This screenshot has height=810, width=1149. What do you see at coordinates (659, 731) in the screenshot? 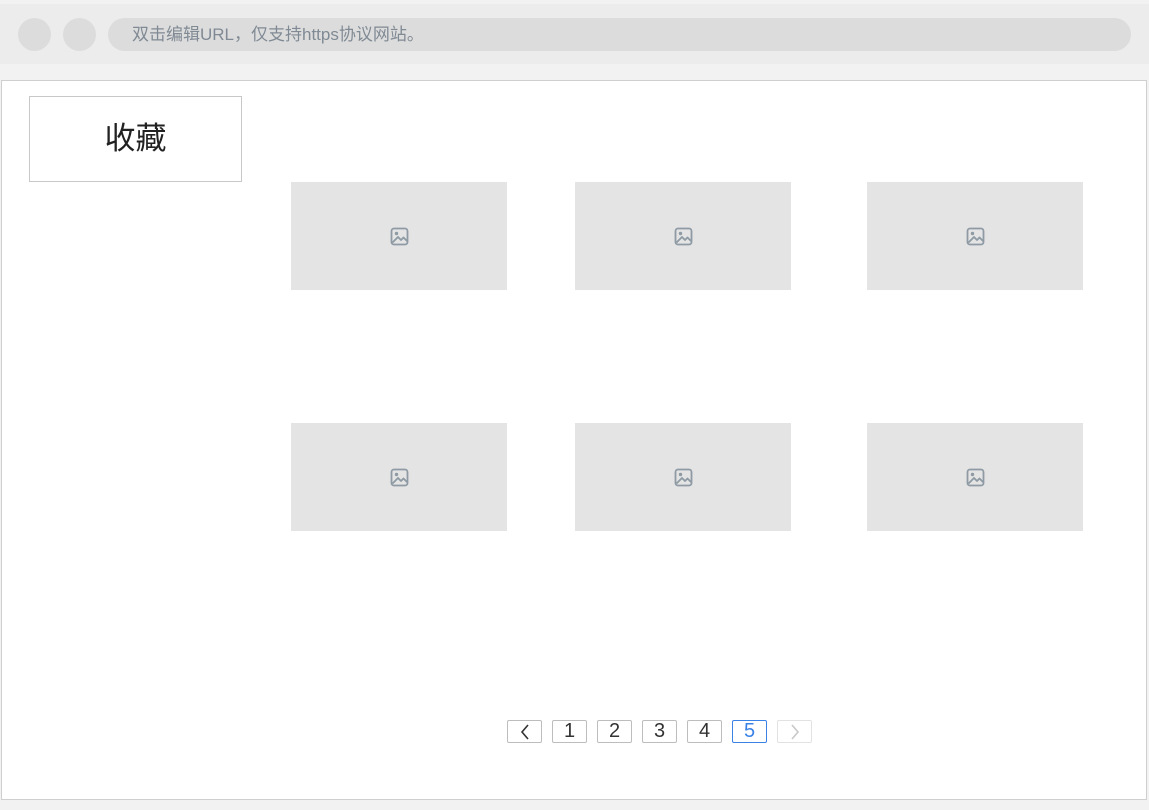
I see `page-button-3: 3` at bounding box center [659, 731].